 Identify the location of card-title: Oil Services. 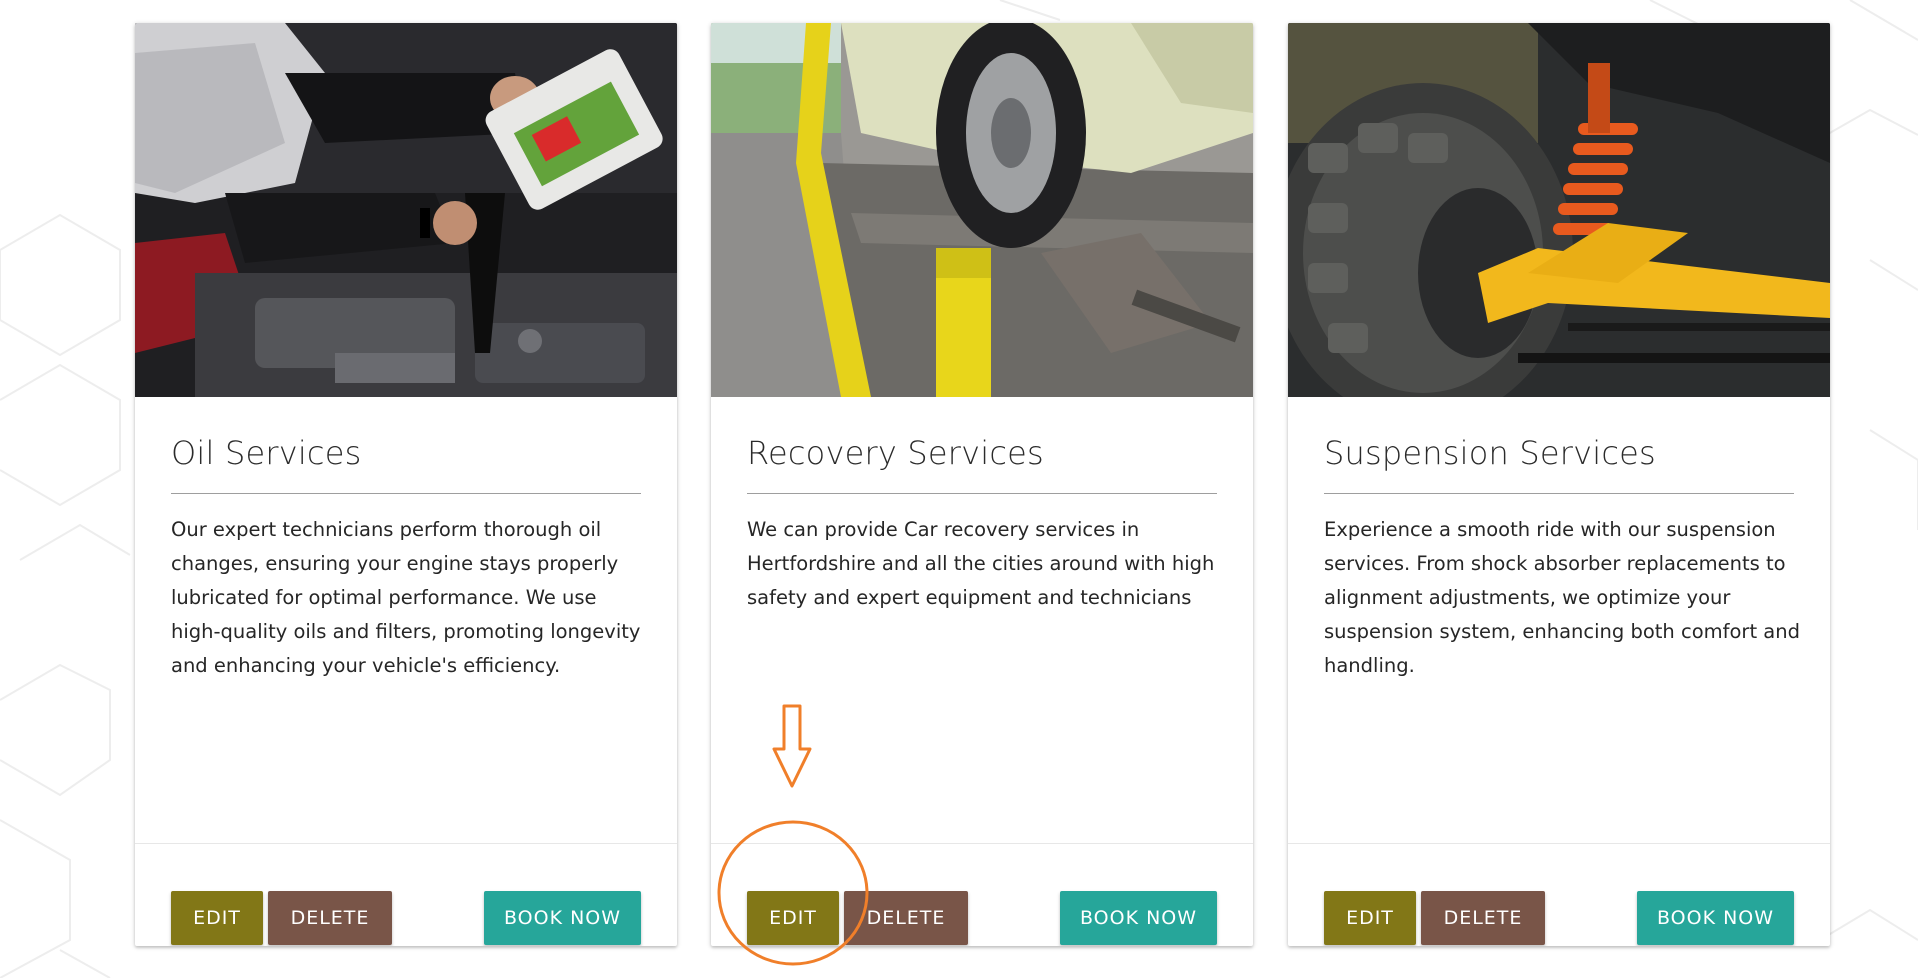
(266, 453).